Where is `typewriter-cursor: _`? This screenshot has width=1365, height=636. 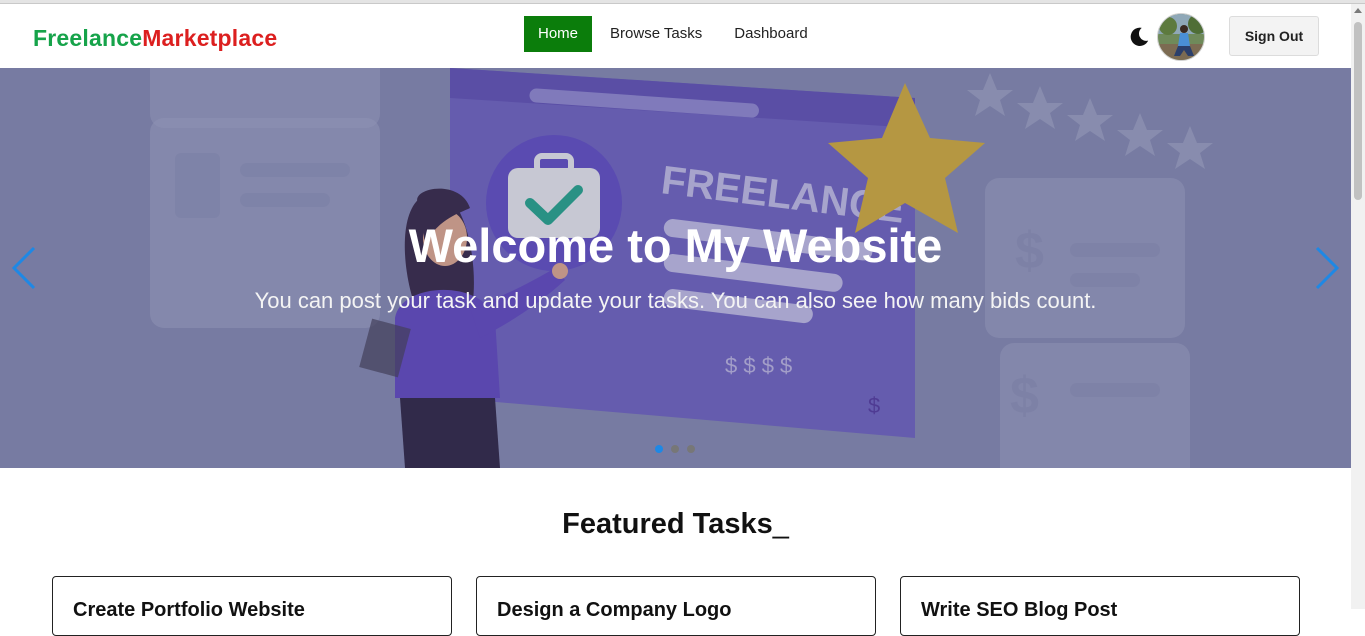
typewriter-cursor: _ is located at coordinates (780, 524).